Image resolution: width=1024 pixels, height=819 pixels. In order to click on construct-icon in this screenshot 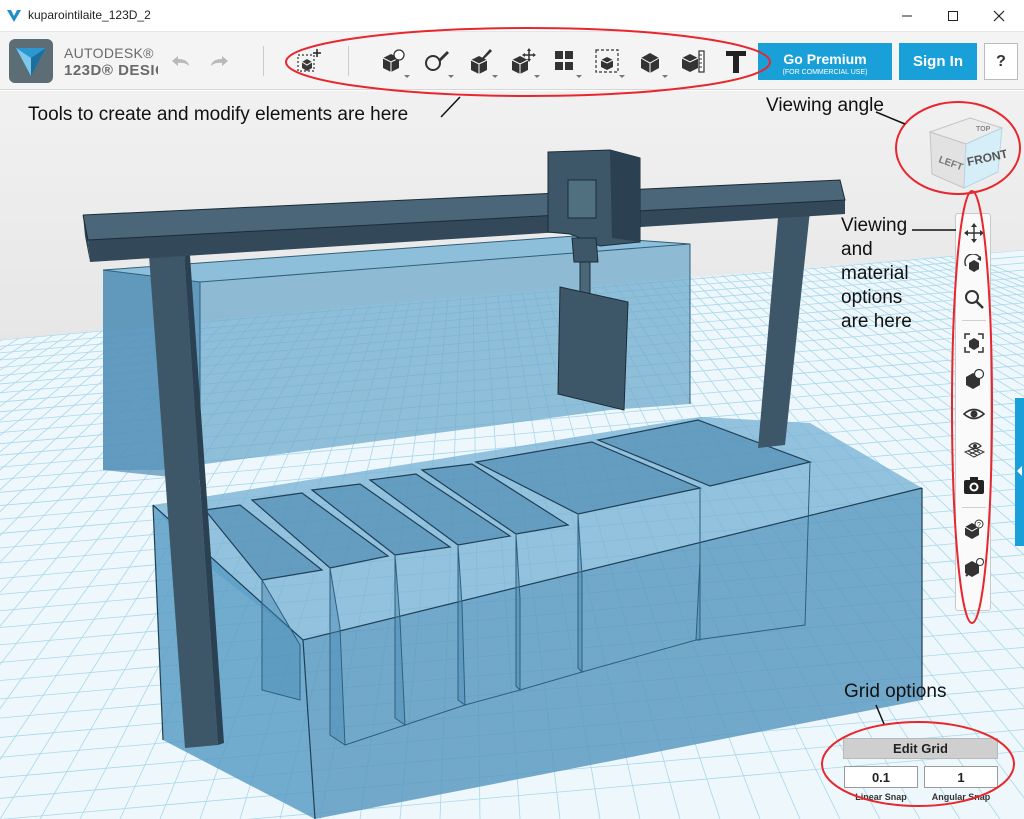, I will do `click(481, 61)`.